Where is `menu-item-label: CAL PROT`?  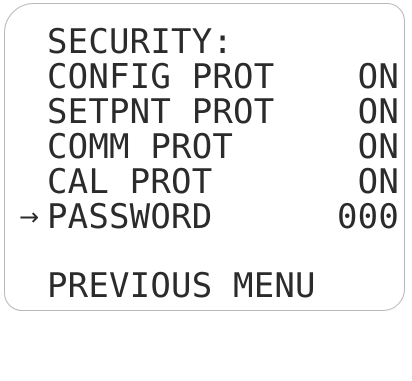
menu-item-label: CAL PROT is located at coordinates (130, 182).